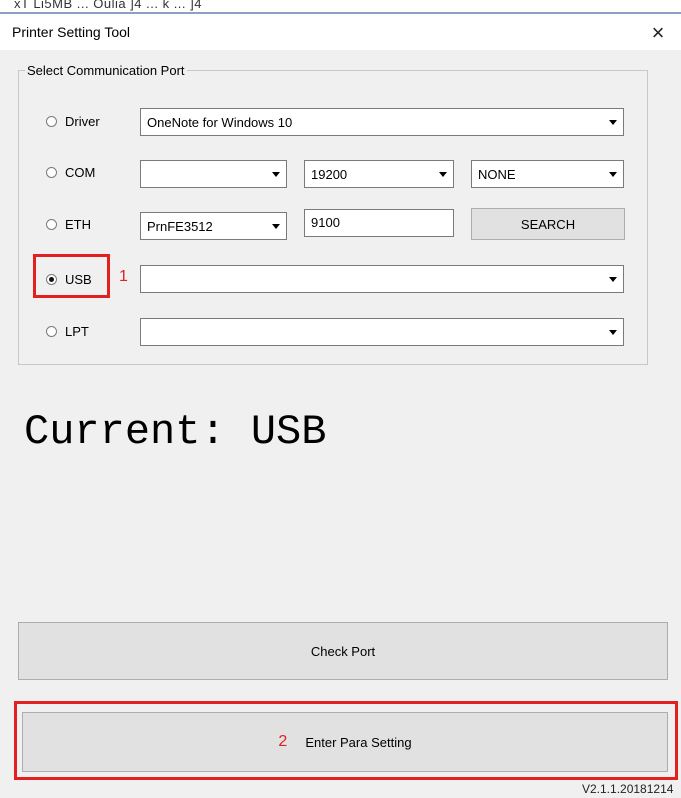 The width and height of the screenshot is (681, 798). What do you see at coordinates (51, 121) in the screenshot?
I see `driver-radio` at bounding box center [51, 121].